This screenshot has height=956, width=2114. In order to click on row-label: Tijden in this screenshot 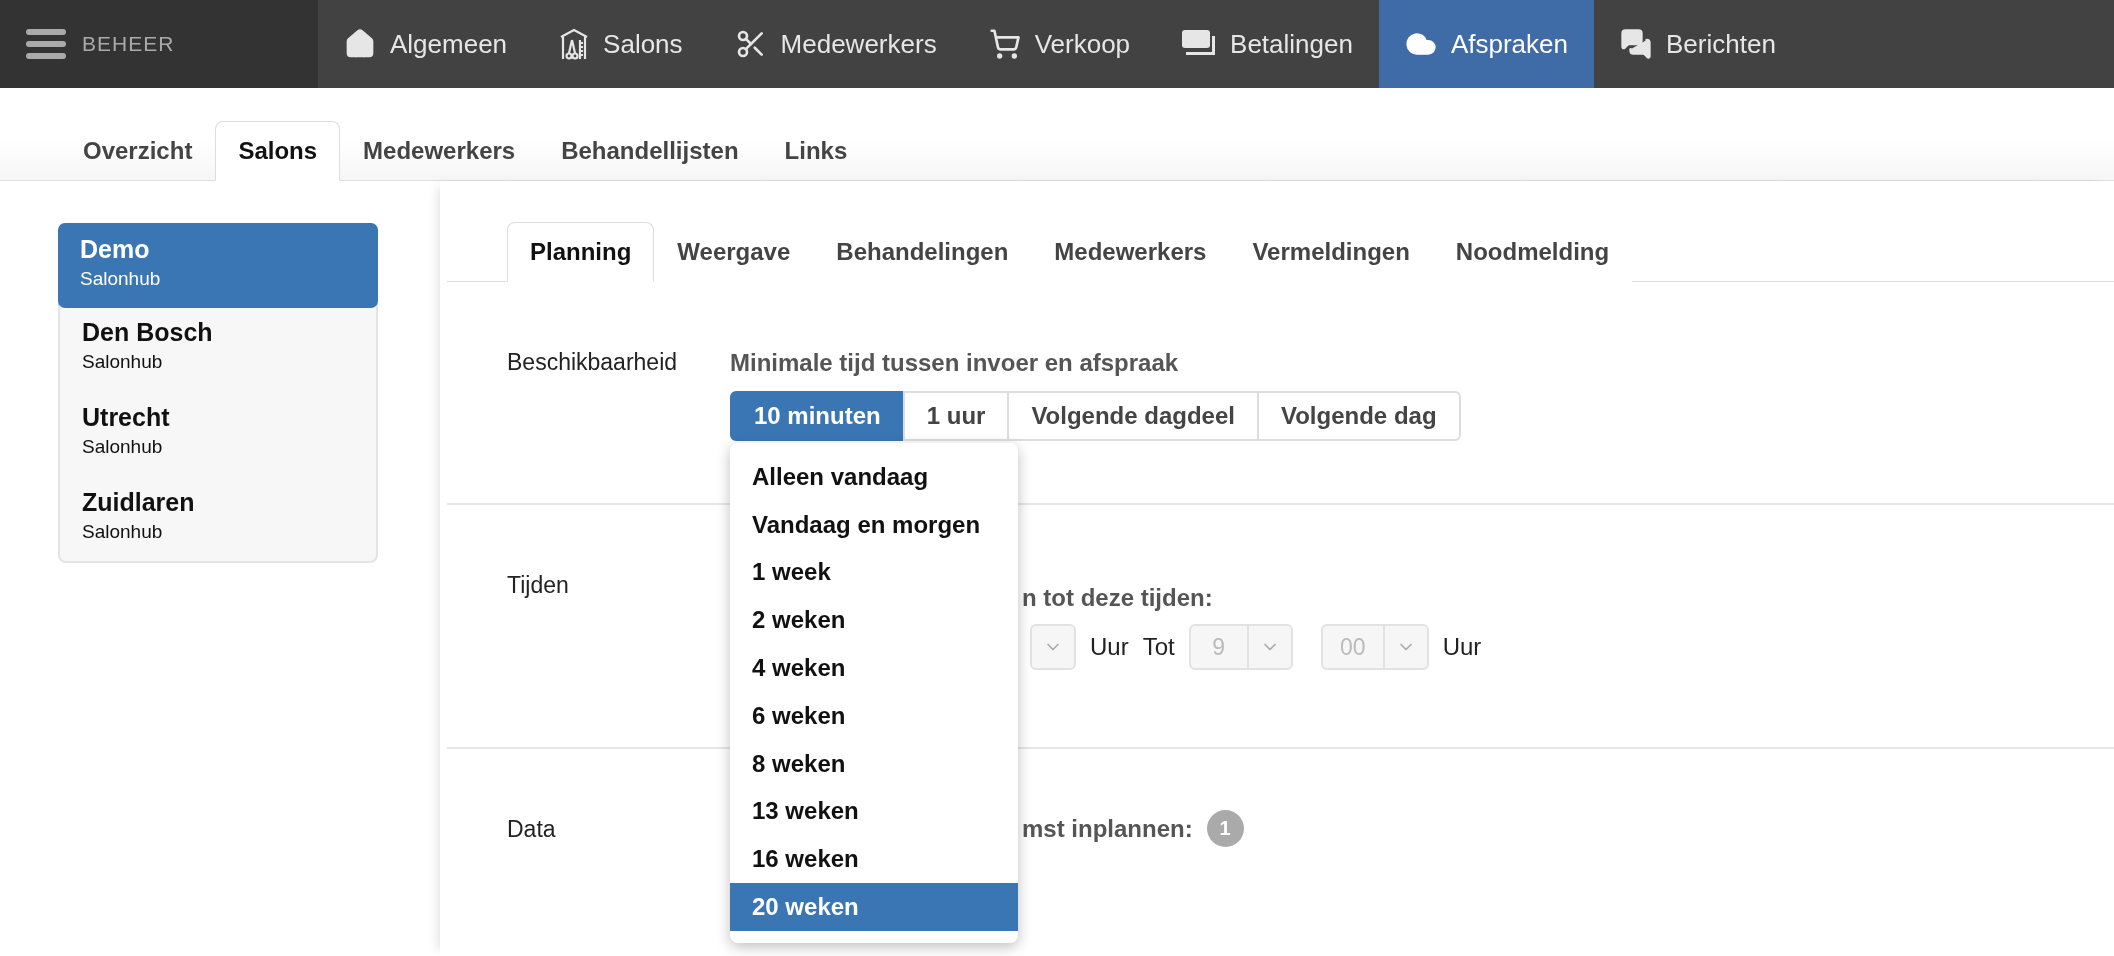, I will do `click(538, 585)`.